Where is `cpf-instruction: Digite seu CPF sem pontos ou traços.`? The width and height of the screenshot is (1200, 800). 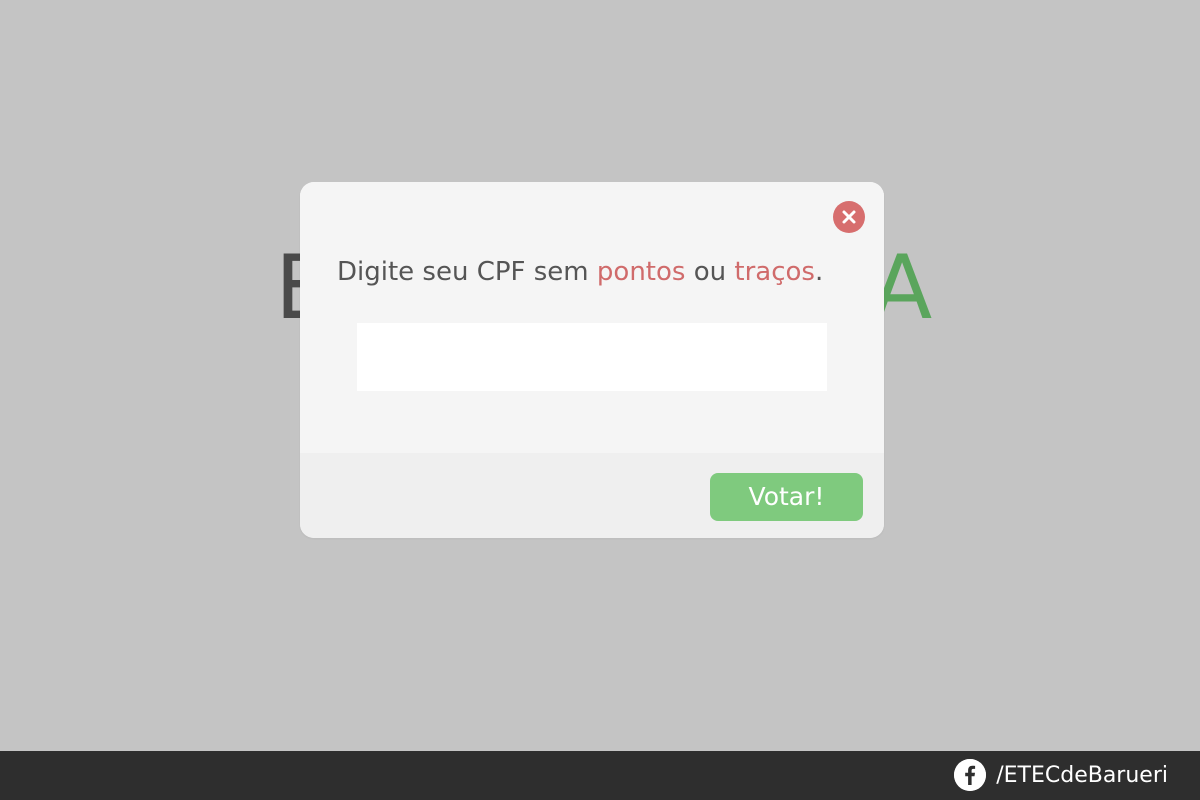
cpf-instruction: Digite seu CPF sem pontos ou traços. is located at coordinates (580, 272).